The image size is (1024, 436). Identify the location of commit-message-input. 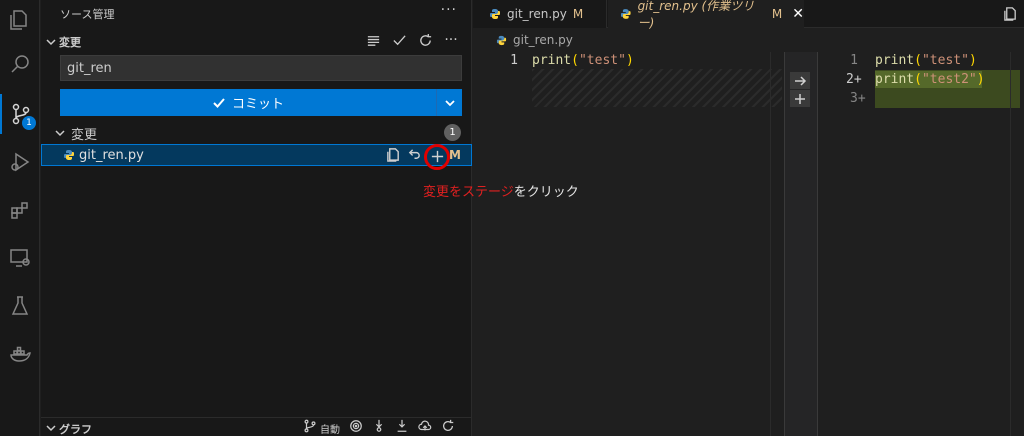
(261, 68).